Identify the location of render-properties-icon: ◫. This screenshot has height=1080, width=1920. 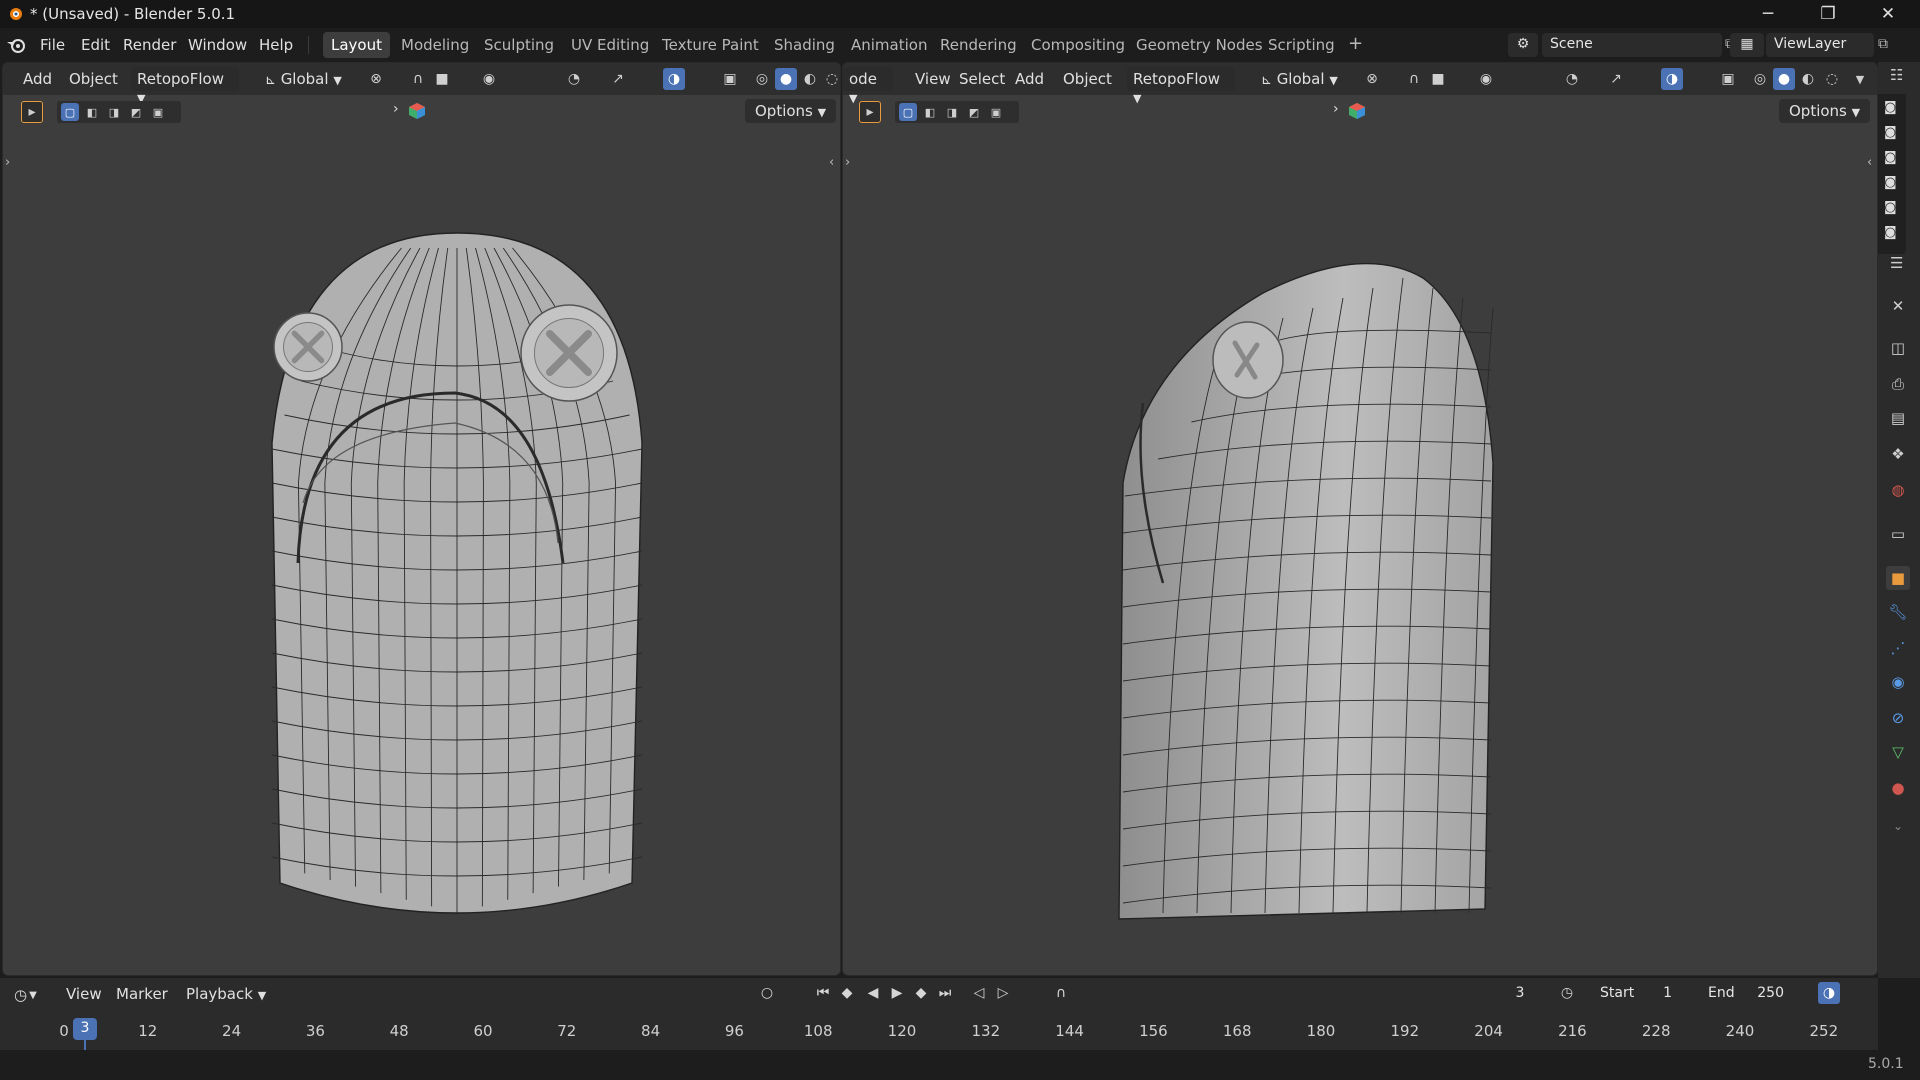
(1898, 348).